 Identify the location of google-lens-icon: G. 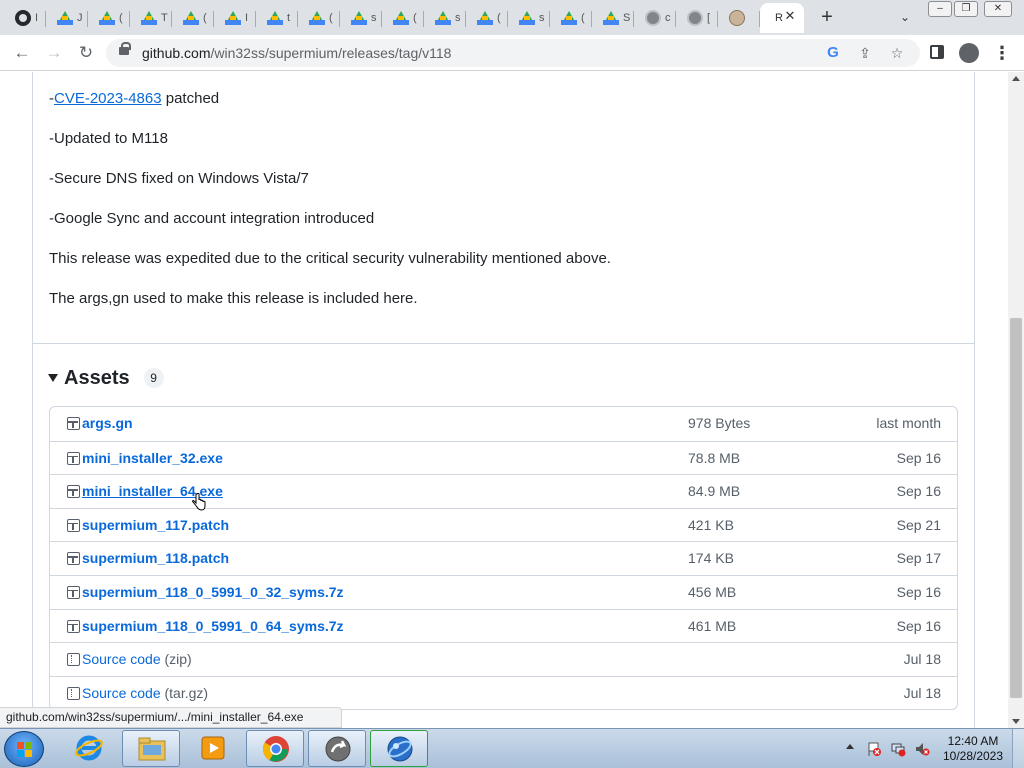
(833, 53).